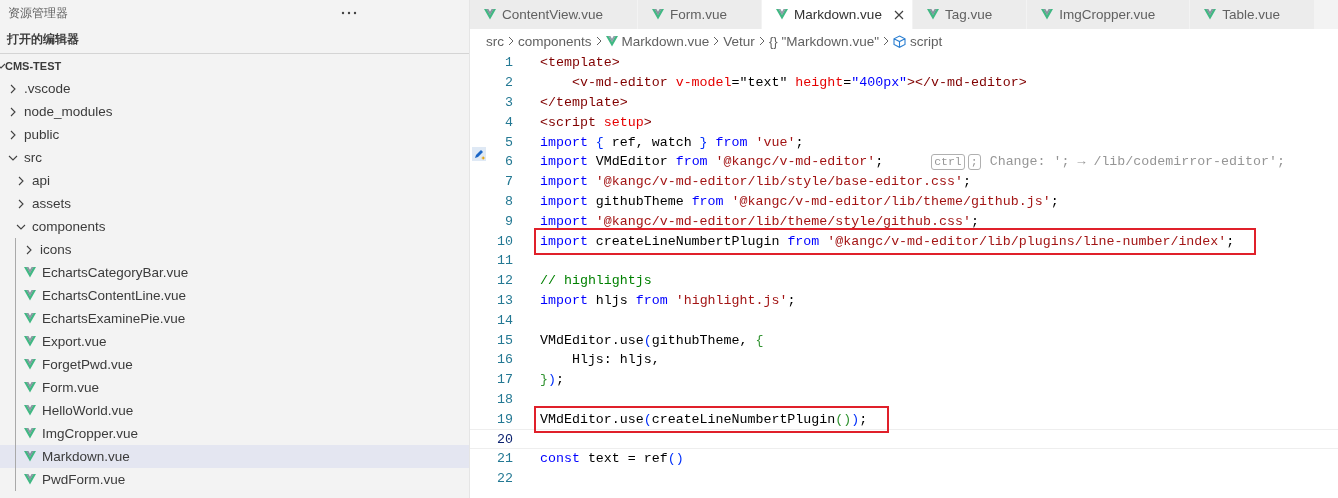 This screenshot has height=498, width=1338. Describe the element at coordinates (508, 221) in the screenshot. I see `line-number: 9` at that location.